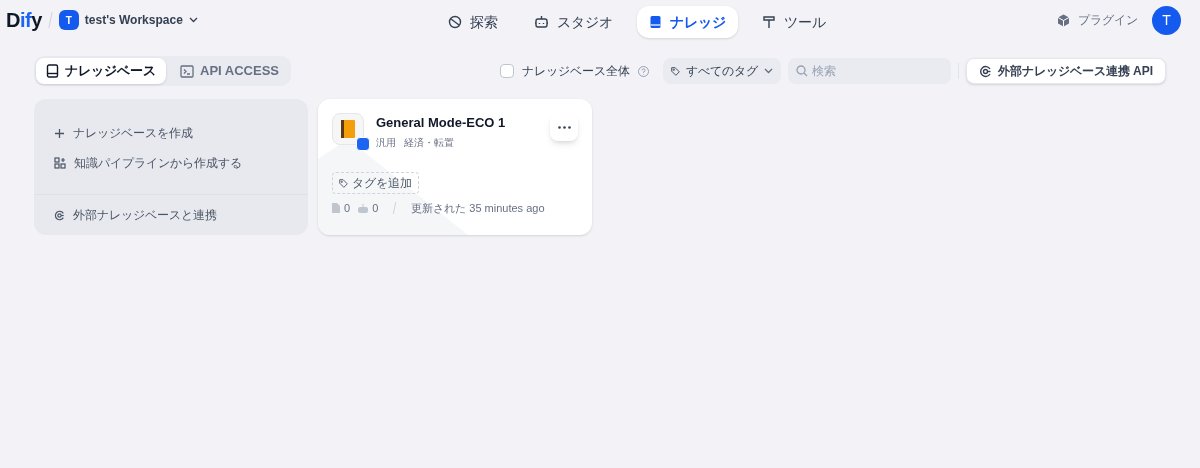 Image resolution: width=1200 pixels, height=468 pixels. What do you see at coordinates (769, 22) in the screenshot?
I see `hammer-icon` at bounding box center [769, 22].